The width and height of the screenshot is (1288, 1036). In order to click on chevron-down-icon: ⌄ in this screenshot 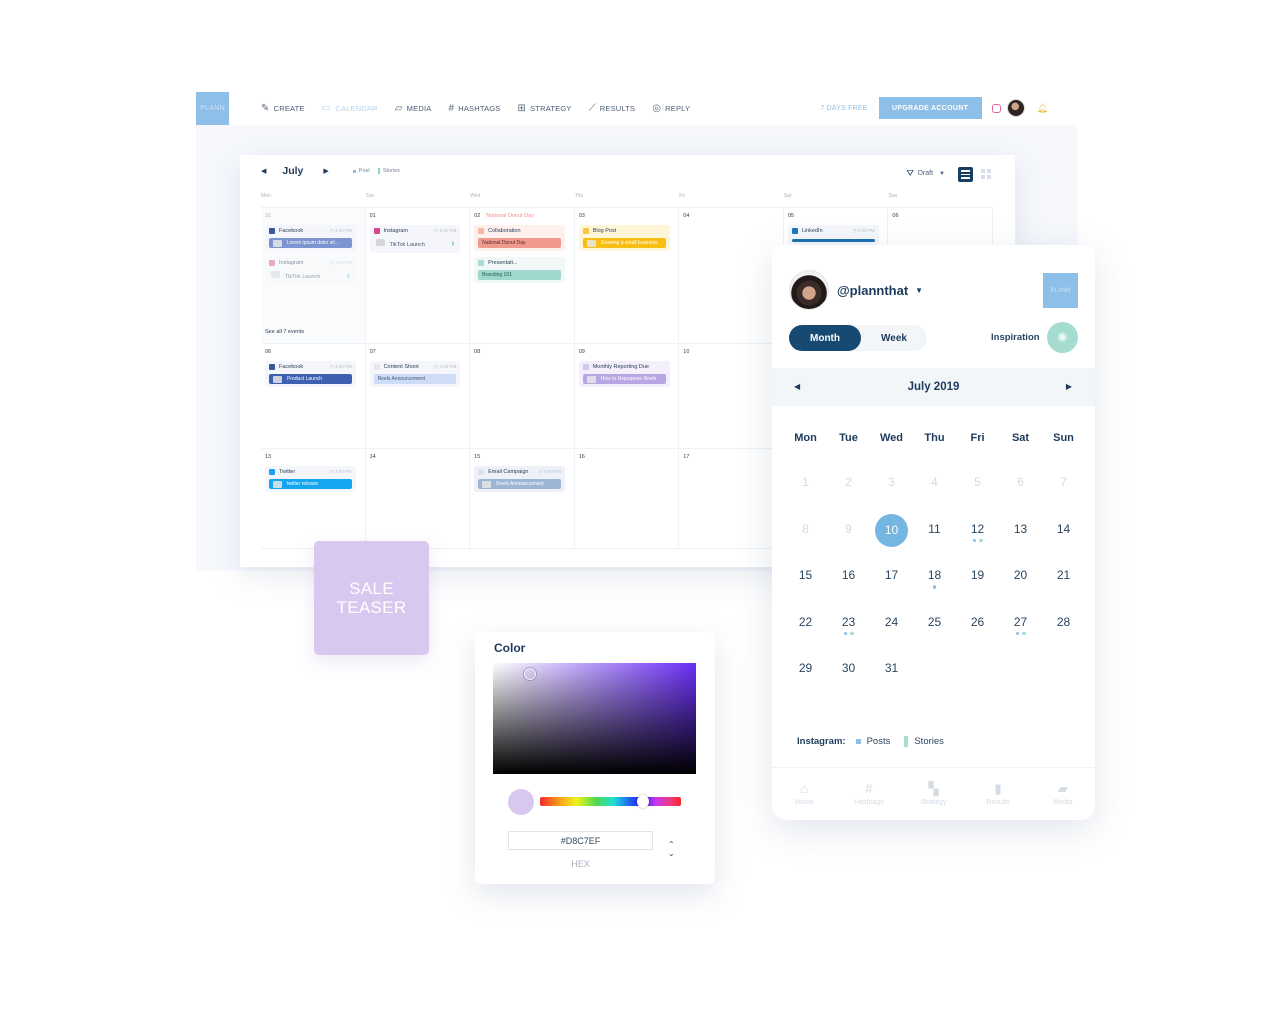, I will do `click(671, 853)`.